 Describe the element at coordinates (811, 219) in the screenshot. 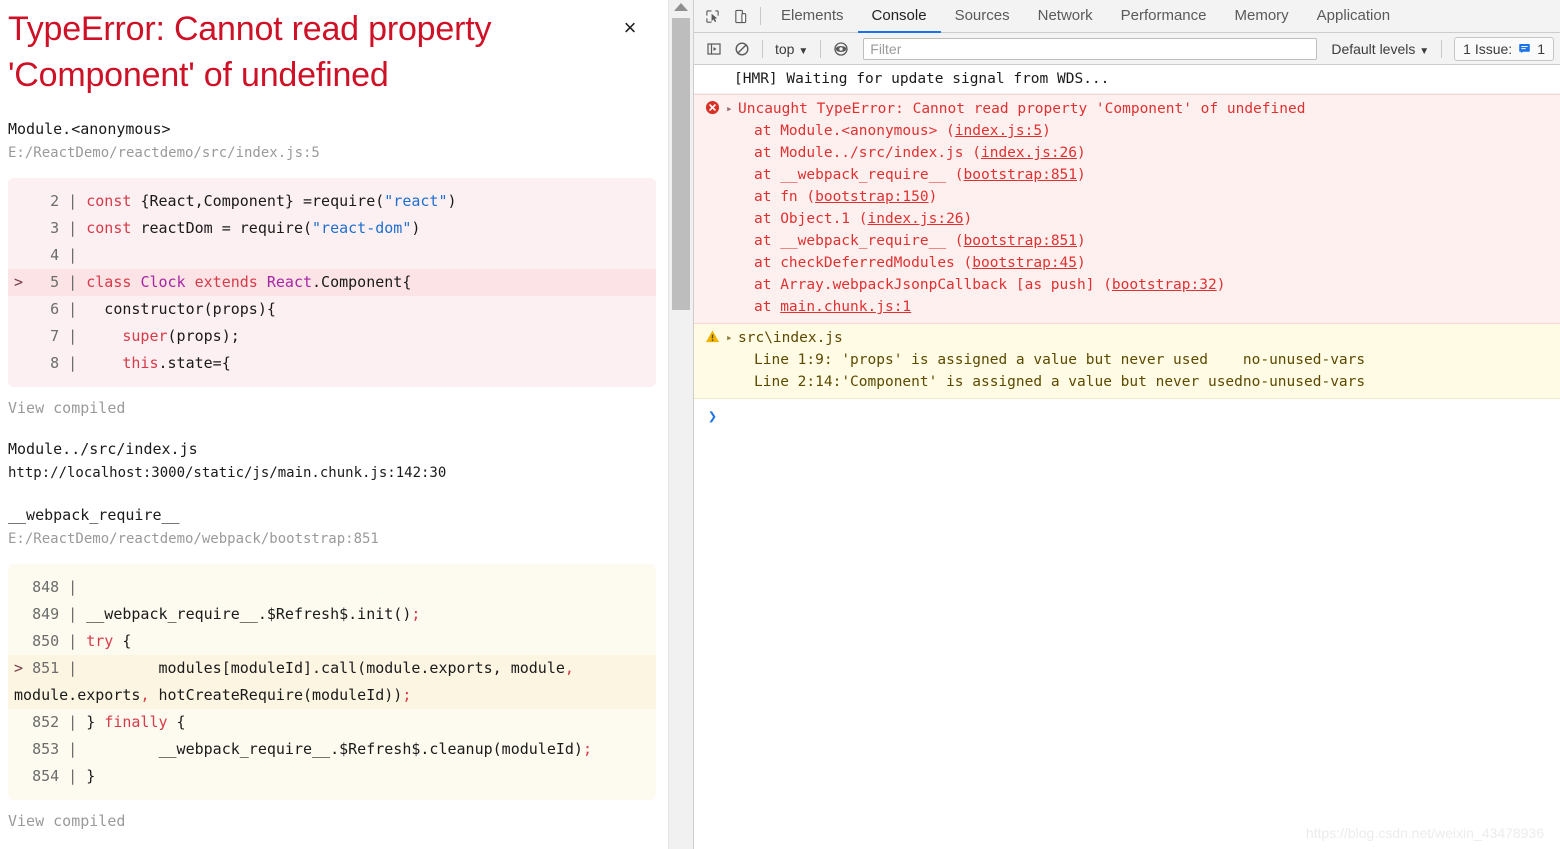

I see `stack-frame-text: at Object.1 (` at that location.